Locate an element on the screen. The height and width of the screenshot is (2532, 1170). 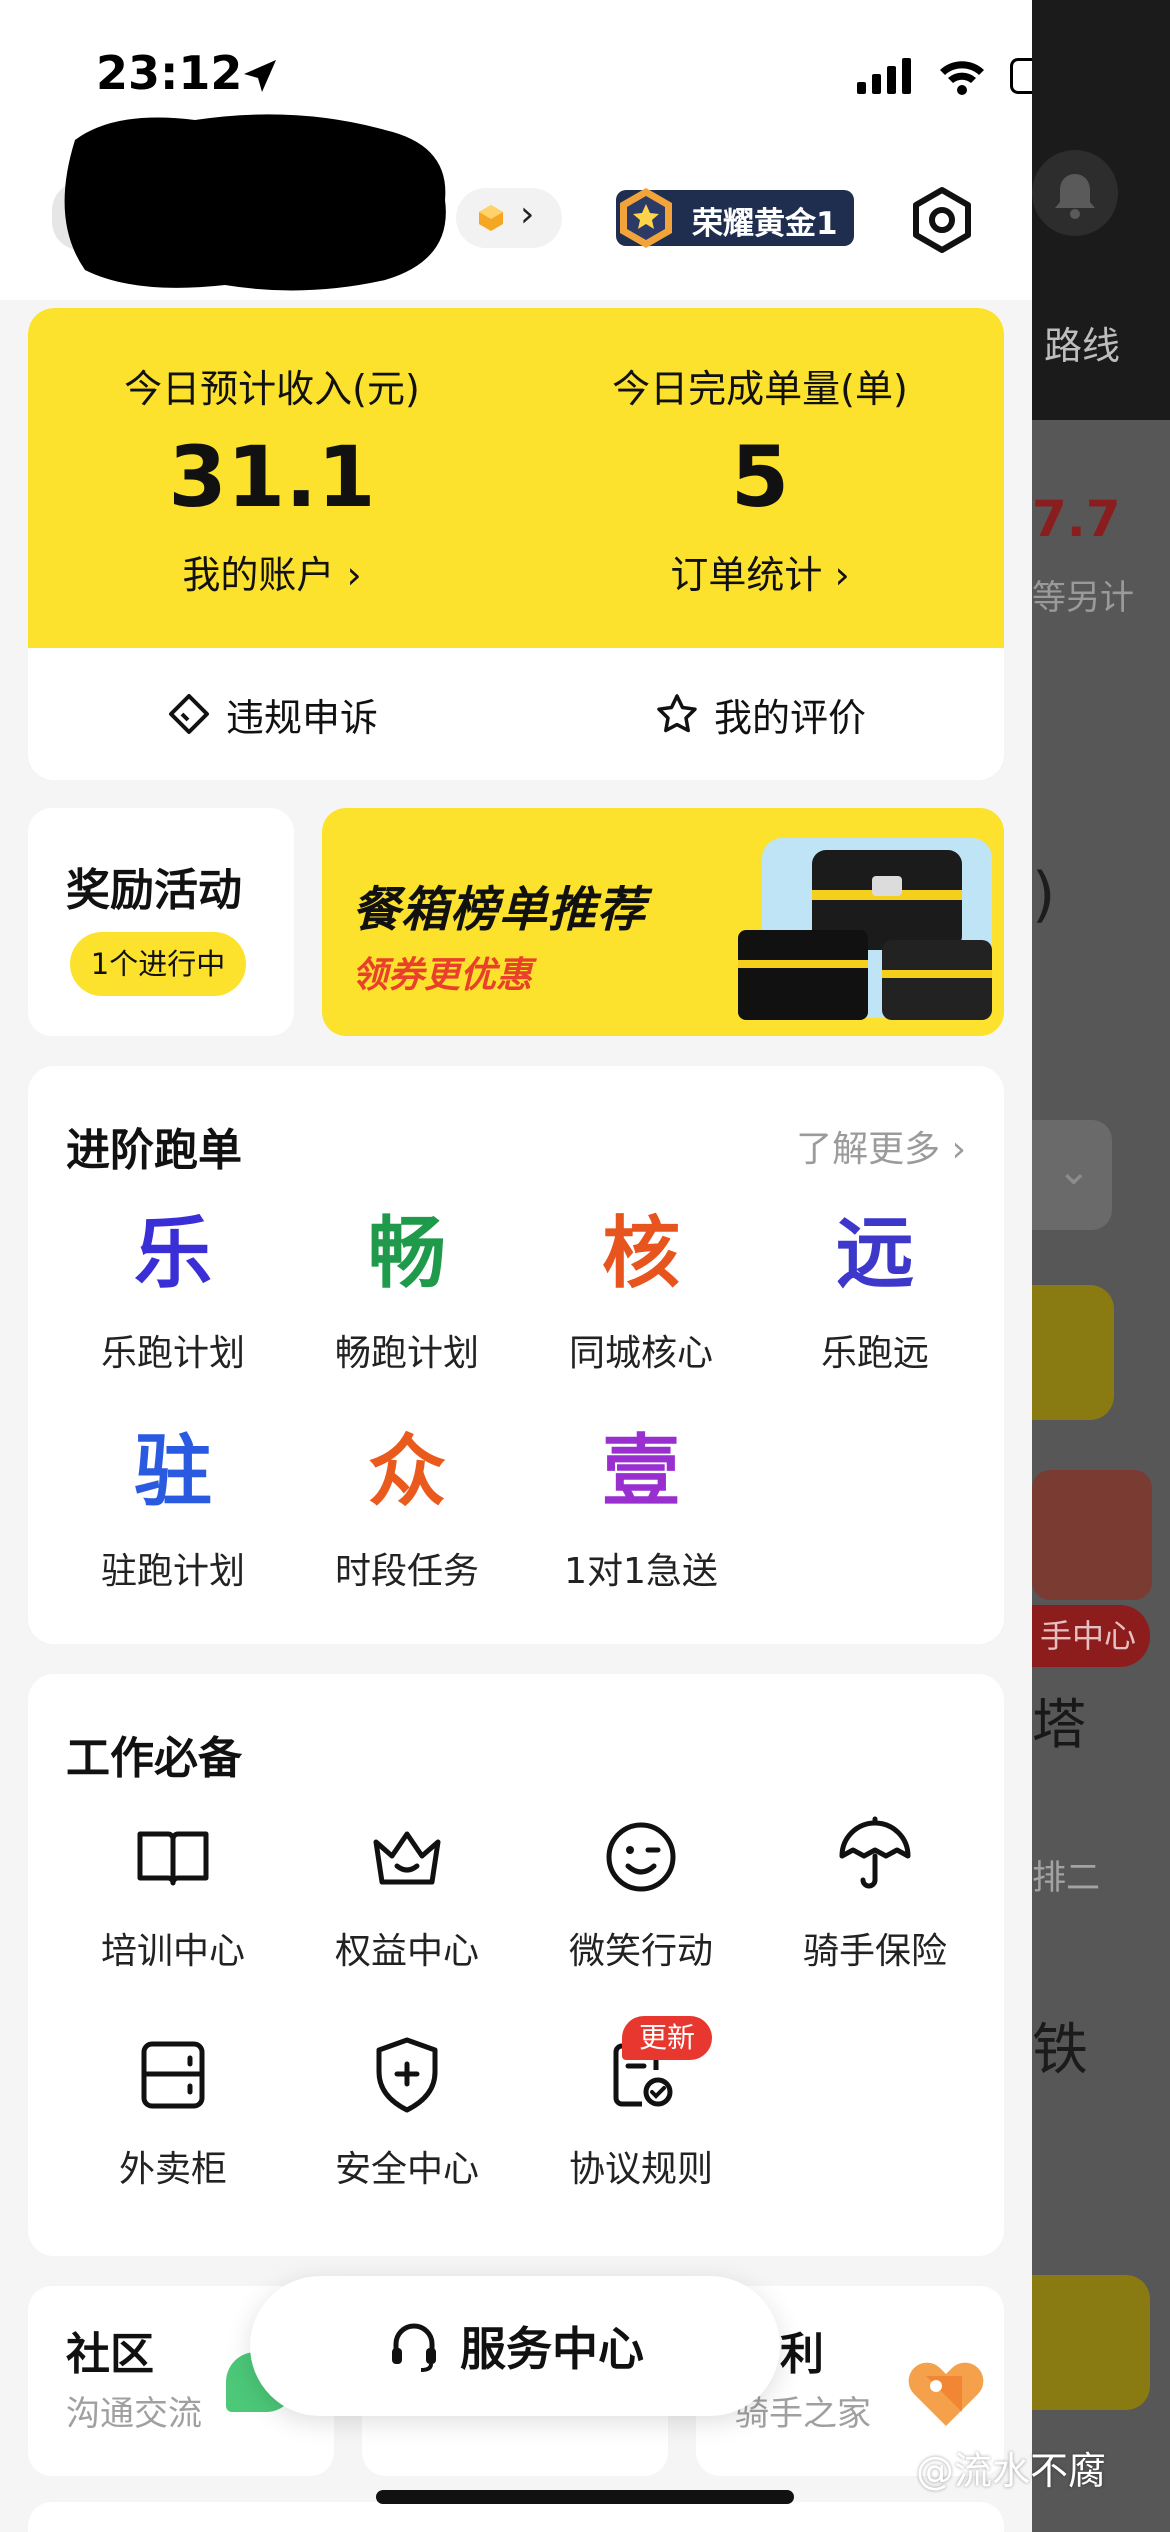
background-yellow-button is located at coordinates (1073, 1352).